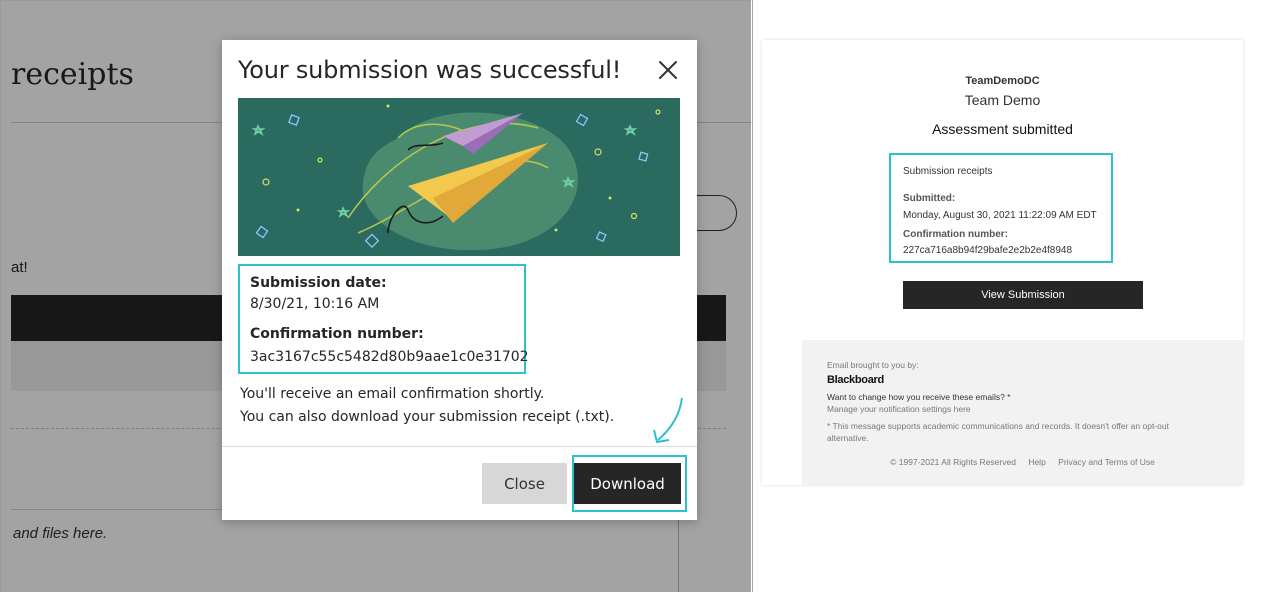 The image size is (1284, 592). Describe the element at coordinates (459, 177) in the screenshot. I see `paper-plane-illustration` at that location.